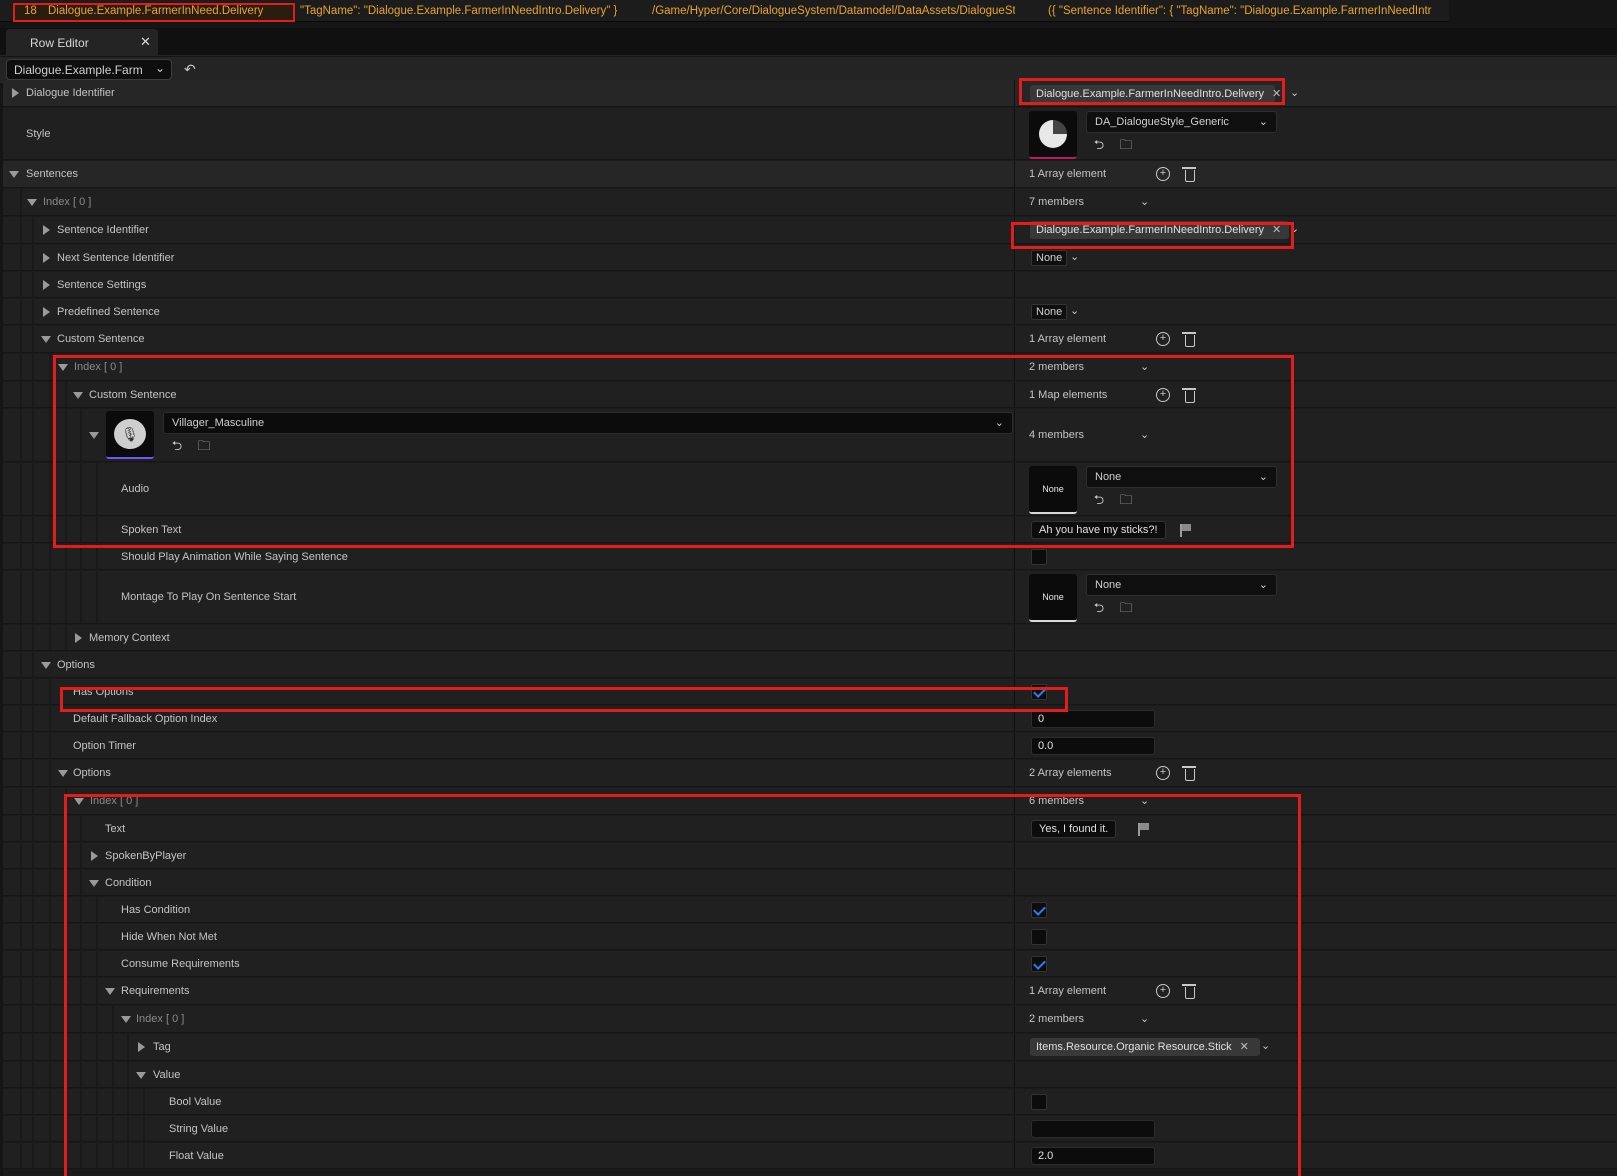  I want to click on row-bool-value: Bool Value, so click(810, 1102).